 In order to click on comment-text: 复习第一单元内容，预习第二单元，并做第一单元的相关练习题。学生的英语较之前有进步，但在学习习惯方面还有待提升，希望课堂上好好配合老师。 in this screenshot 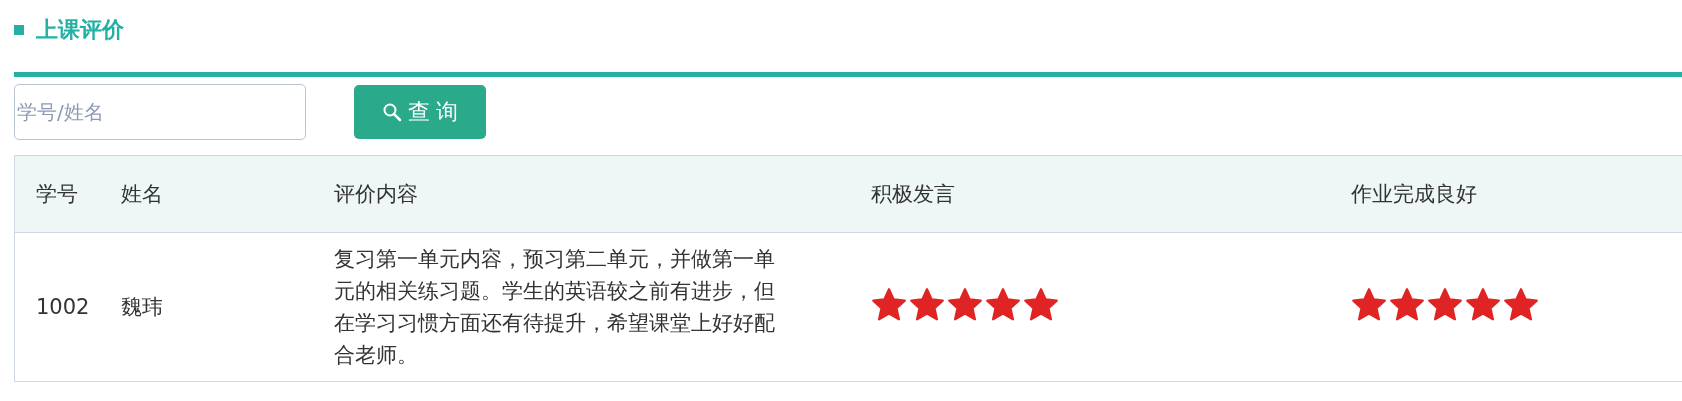, I will do `click(554, 307)`.